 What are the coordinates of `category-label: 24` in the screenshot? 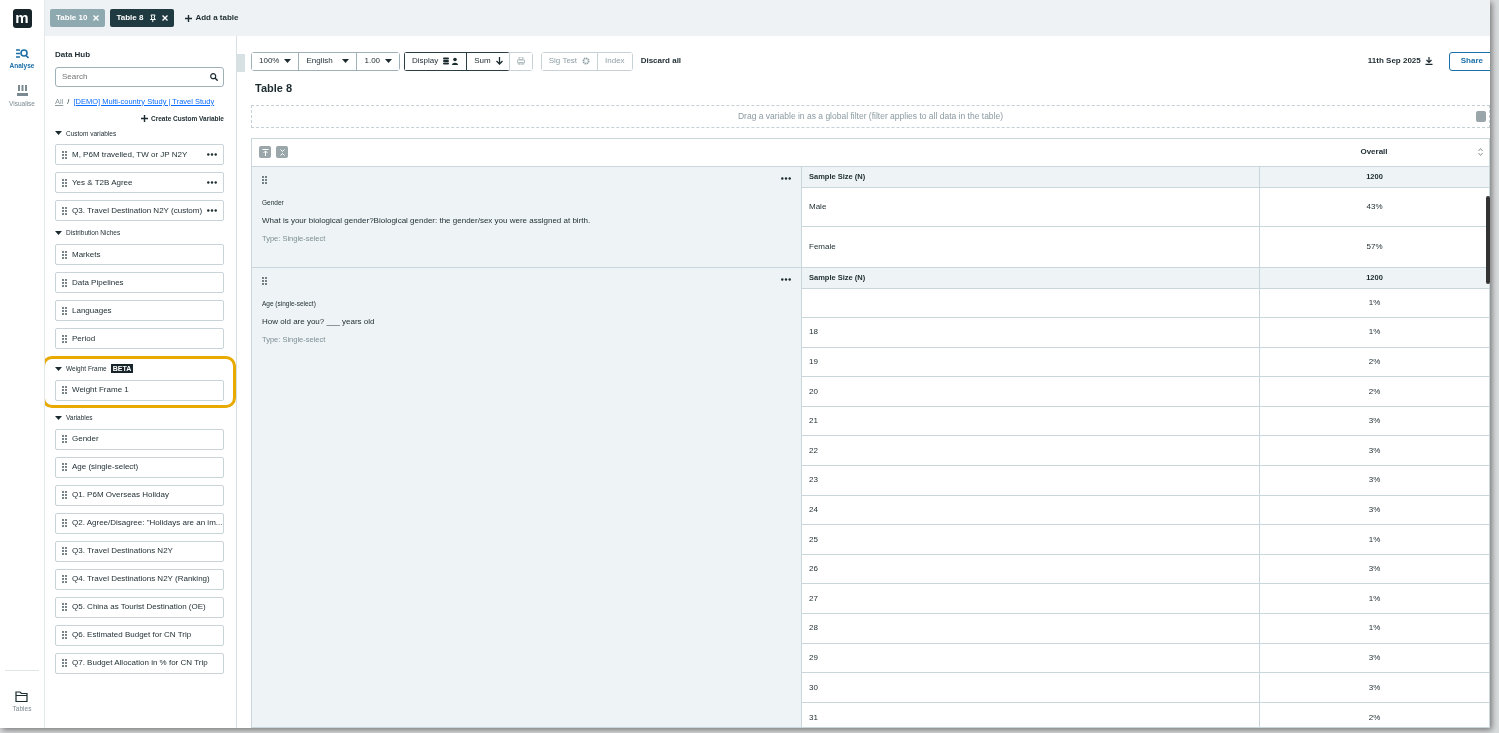 It's located at (1031, 510).